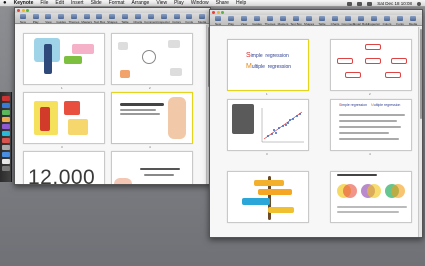 The height and width of the screenshot is (266, 425). What do you see at coordinates (420, 74) in the screenshot?
I see `scroll-thumb` at bounding box center [420, 74].